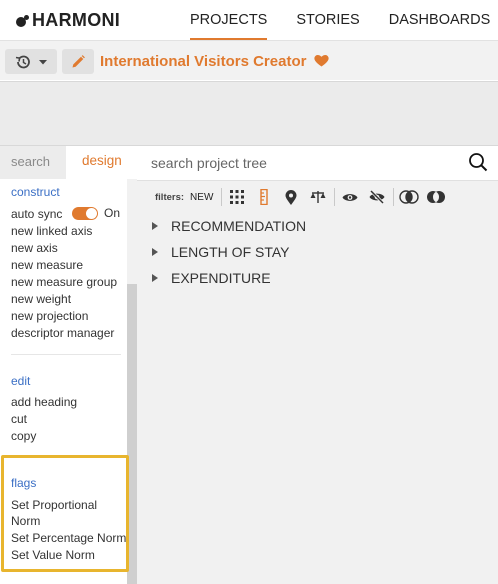  Describe the element at coordinates (65, 513) in the screenshot. I see `flags-highlight-box` at that location.